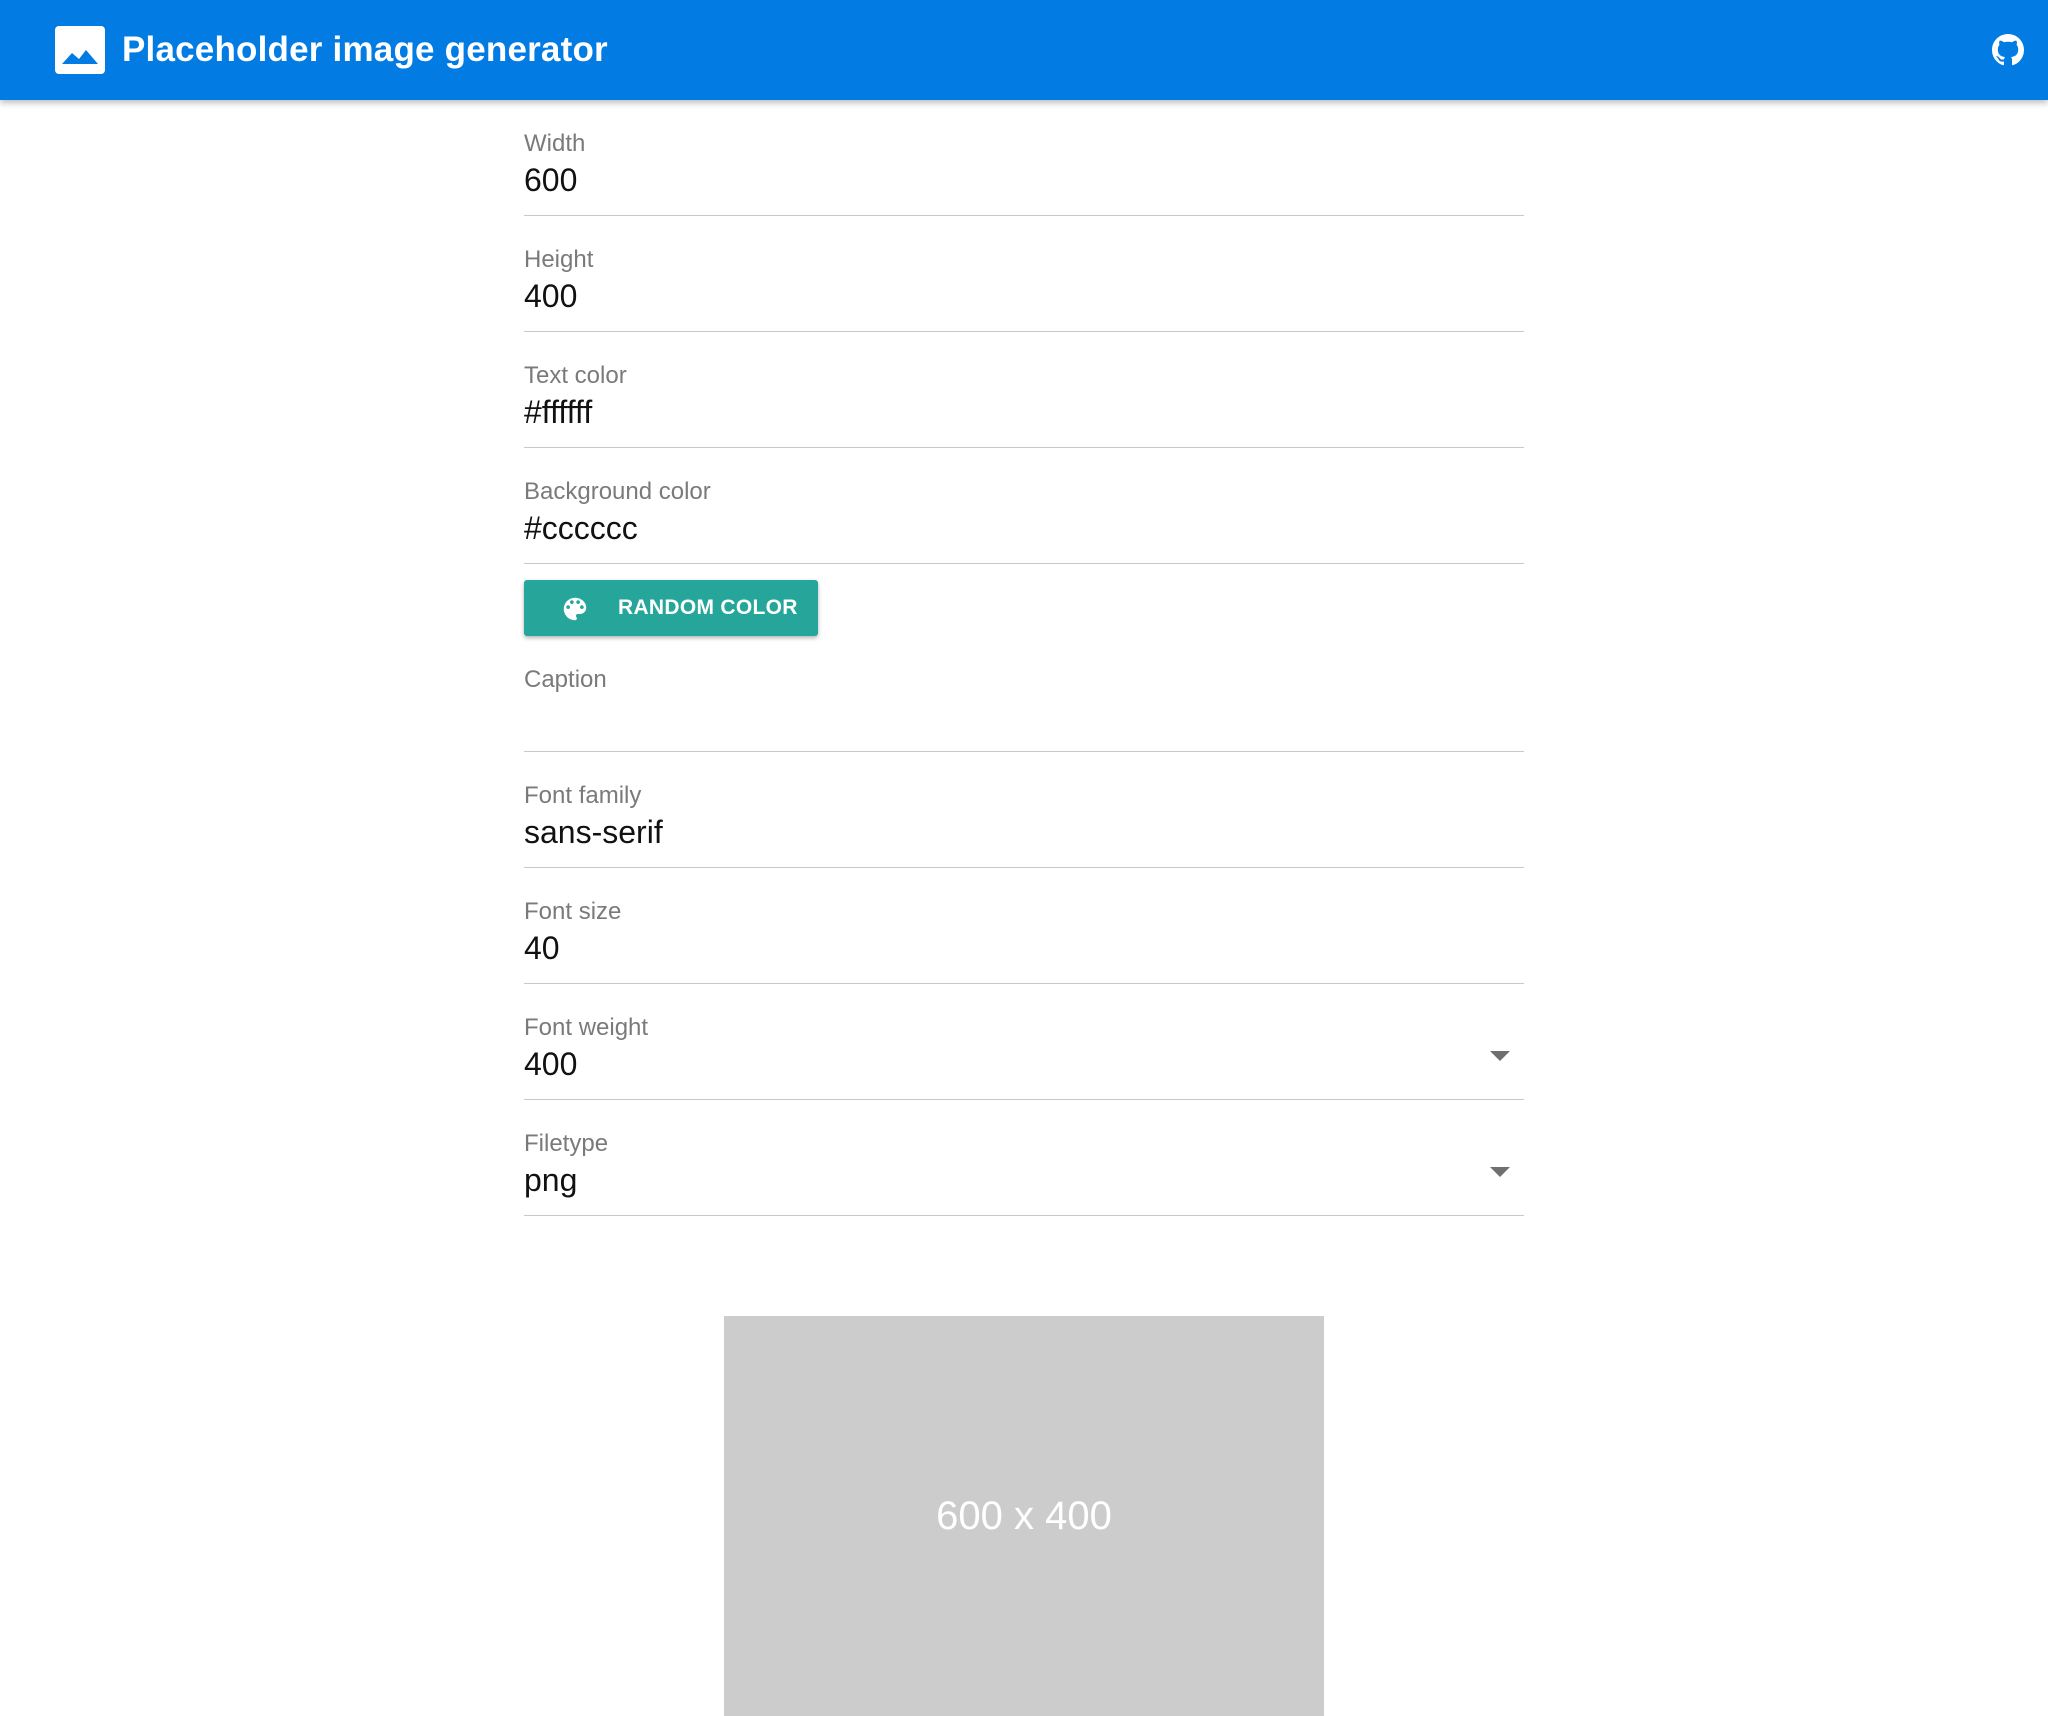  Describe the element at coordinates (1024, 50) in the screenshot. I see `app-header: Placeholder image generator` at that location.